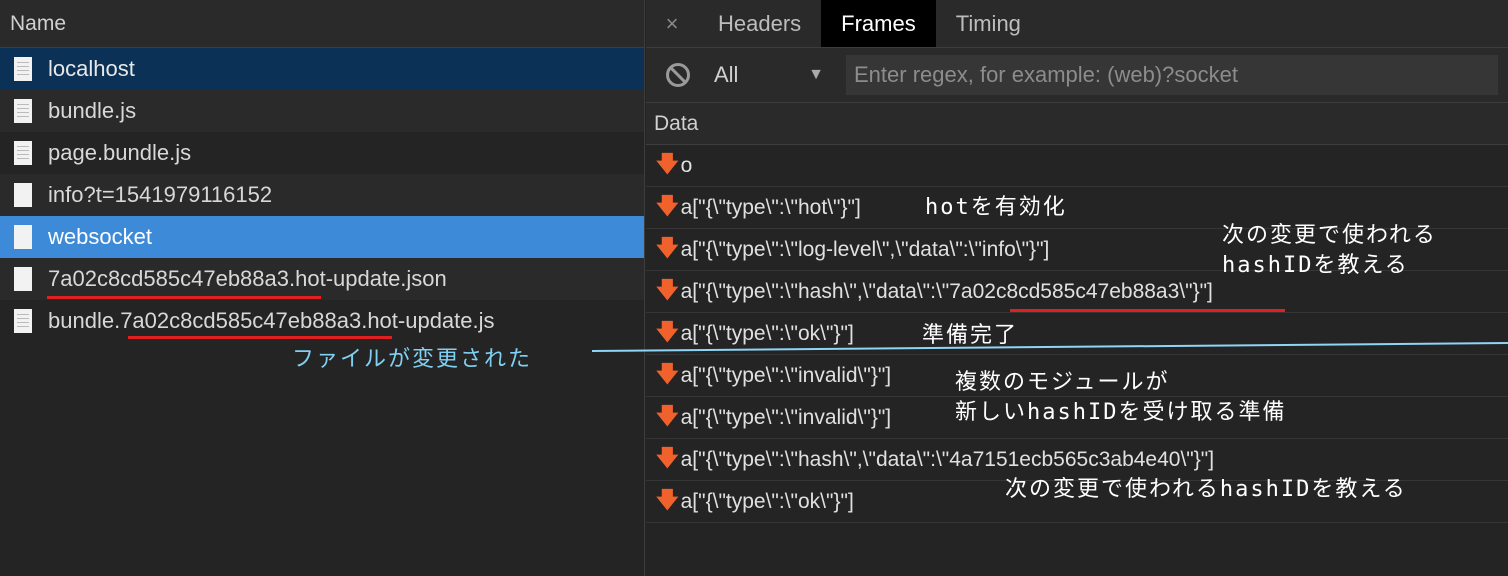 The image size is (1508, 576). I want to click on request-name: localhost, so click(91, 68).